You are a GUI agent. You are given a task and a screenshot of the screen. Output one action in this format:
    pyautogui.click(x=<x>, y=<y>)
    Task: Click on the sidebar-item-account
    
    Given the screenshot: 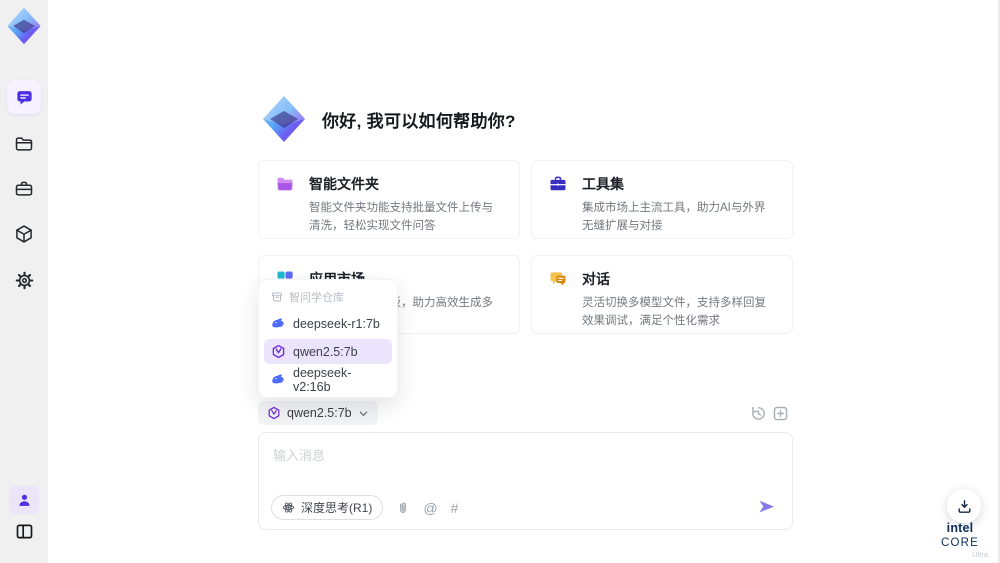 What is the action you would take?
    pyautogui.click(x=24, y=500)
    